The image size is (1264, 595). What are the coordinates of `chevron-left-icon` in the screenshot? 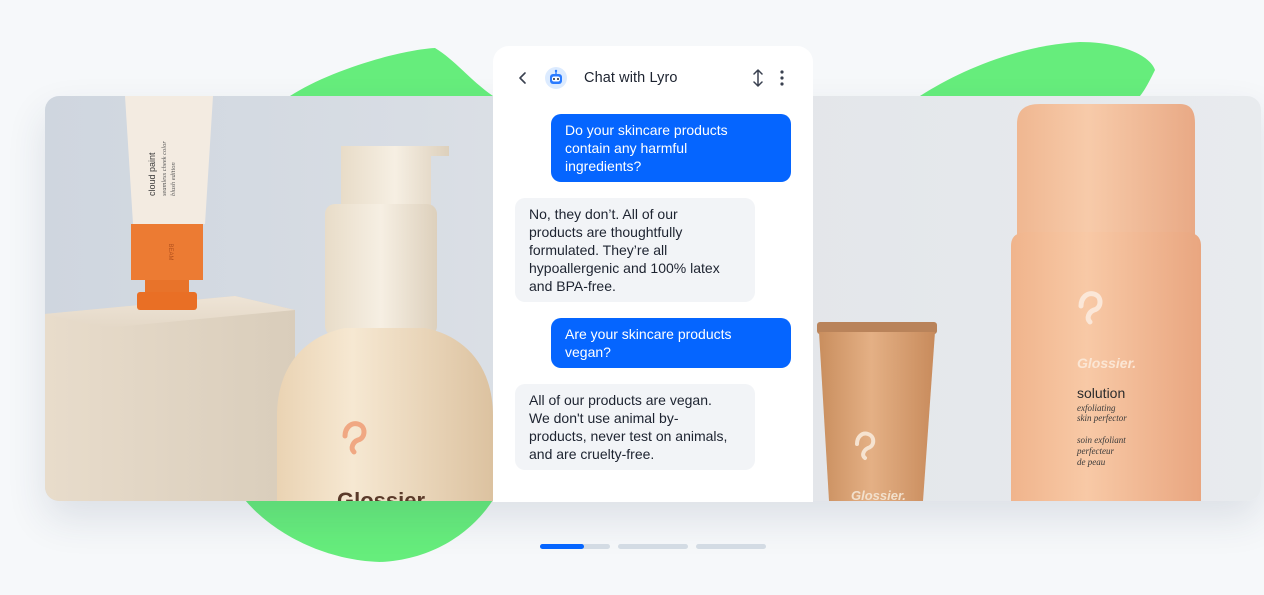 It's located at (522, 78).